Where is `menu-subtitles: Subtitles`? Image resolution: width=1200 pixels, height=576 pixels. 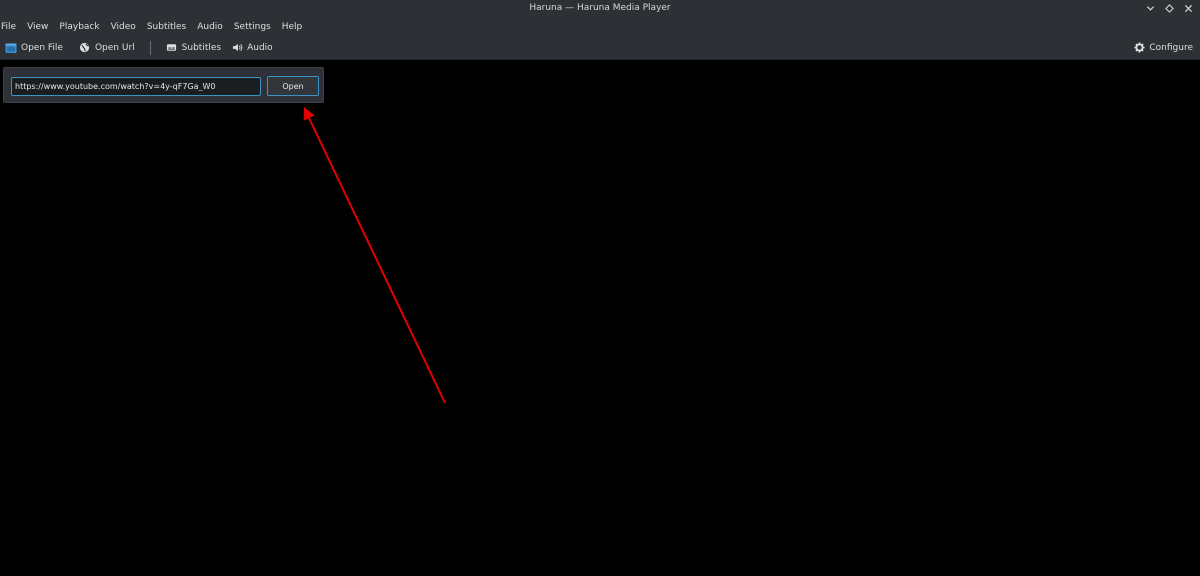
menu-subtitles: Subtitles is located at coordinates (166, 27).